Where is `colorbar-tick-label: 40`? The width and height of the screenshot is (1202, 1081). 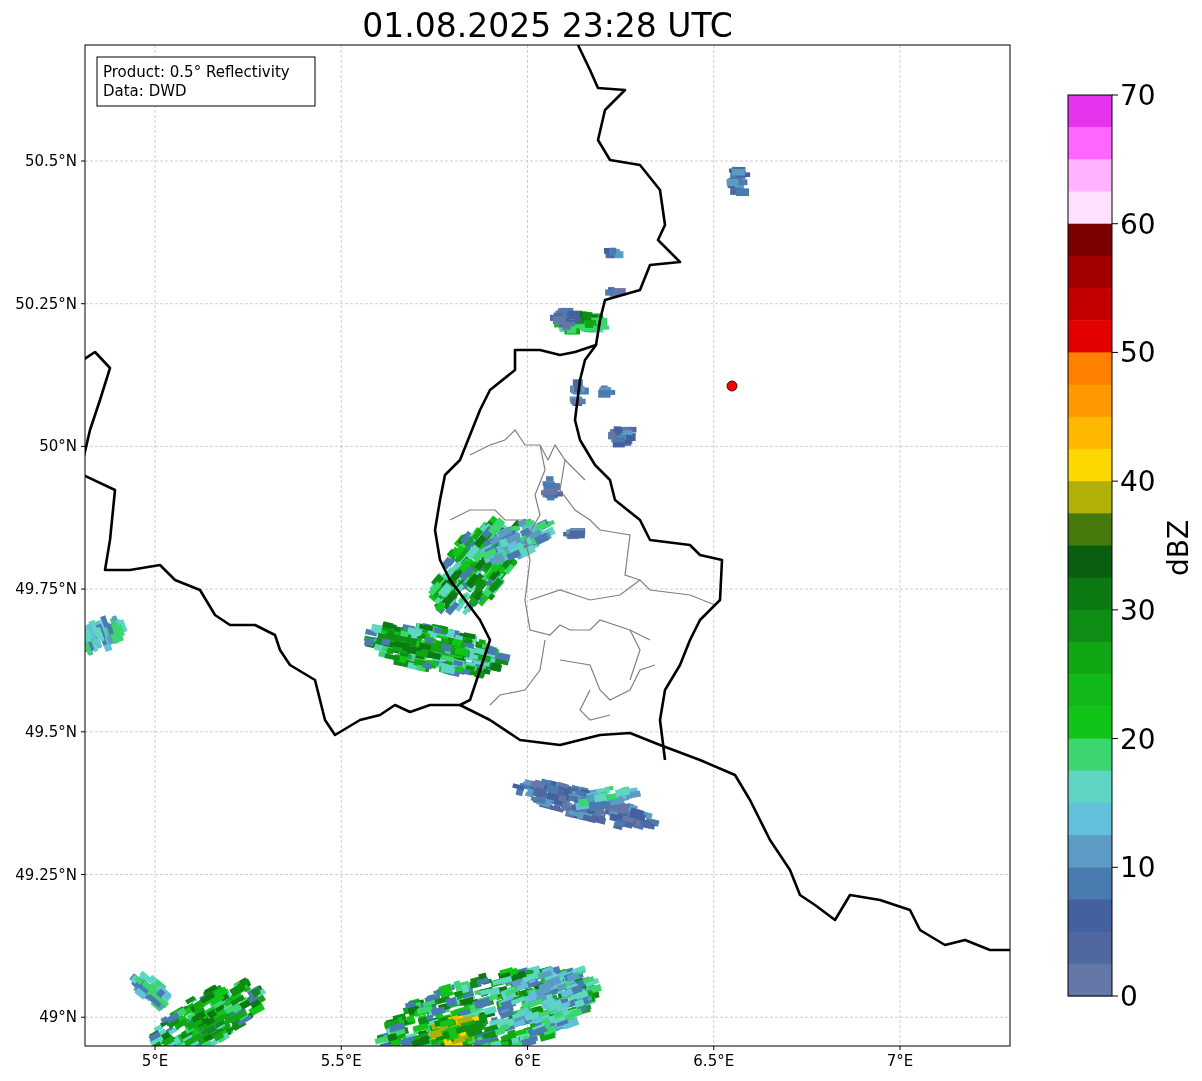
colorbar-tick-label: 40 is located at coordinates (1138, 482).